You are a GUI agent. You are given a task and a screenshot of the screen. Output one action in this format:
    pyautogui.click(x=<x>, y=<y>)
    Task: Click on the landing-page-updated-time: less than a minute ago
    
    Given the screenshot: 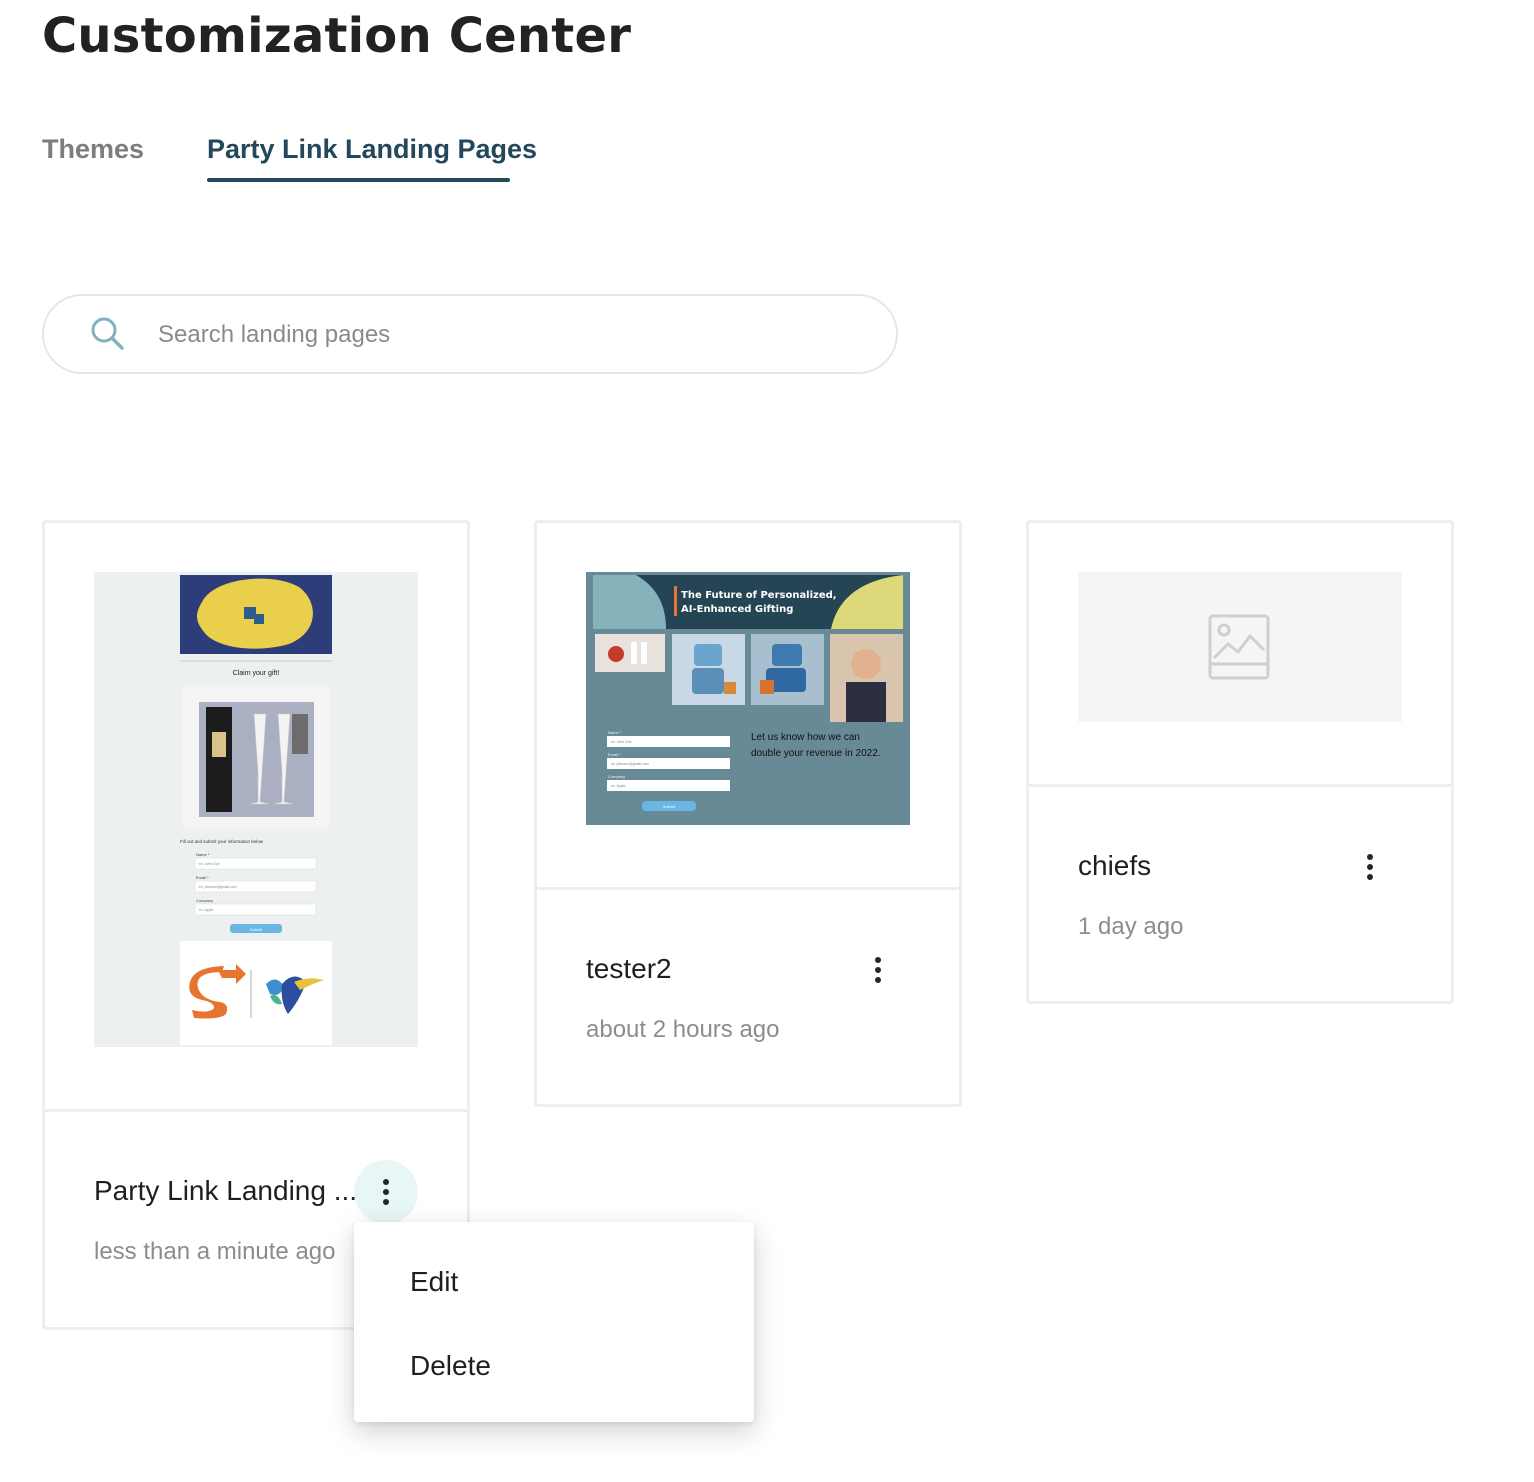 What is the action you would take?
    pyautogui.click(x=215, y=1251)
    